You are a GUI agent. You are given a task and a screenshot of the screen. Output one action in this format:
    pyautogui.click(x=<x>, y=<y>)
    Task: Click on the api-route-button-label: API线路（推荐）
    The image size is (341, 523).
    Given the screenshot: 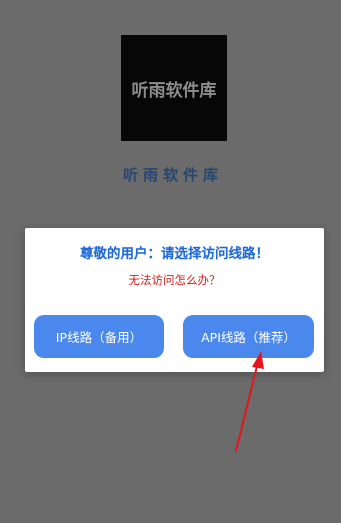 What is the action you would take?
    pyautogui.click(x=248, y=337)
    